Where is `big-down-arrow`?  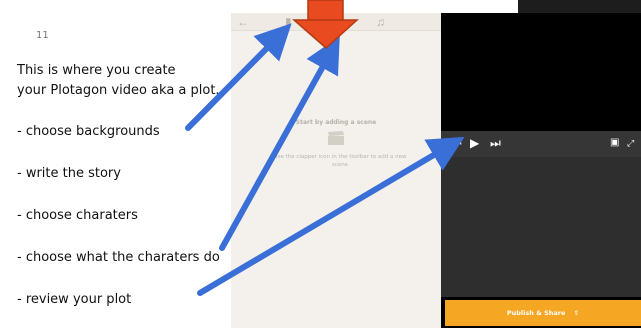
big-down-arrow is located at coordinates (325, 25).